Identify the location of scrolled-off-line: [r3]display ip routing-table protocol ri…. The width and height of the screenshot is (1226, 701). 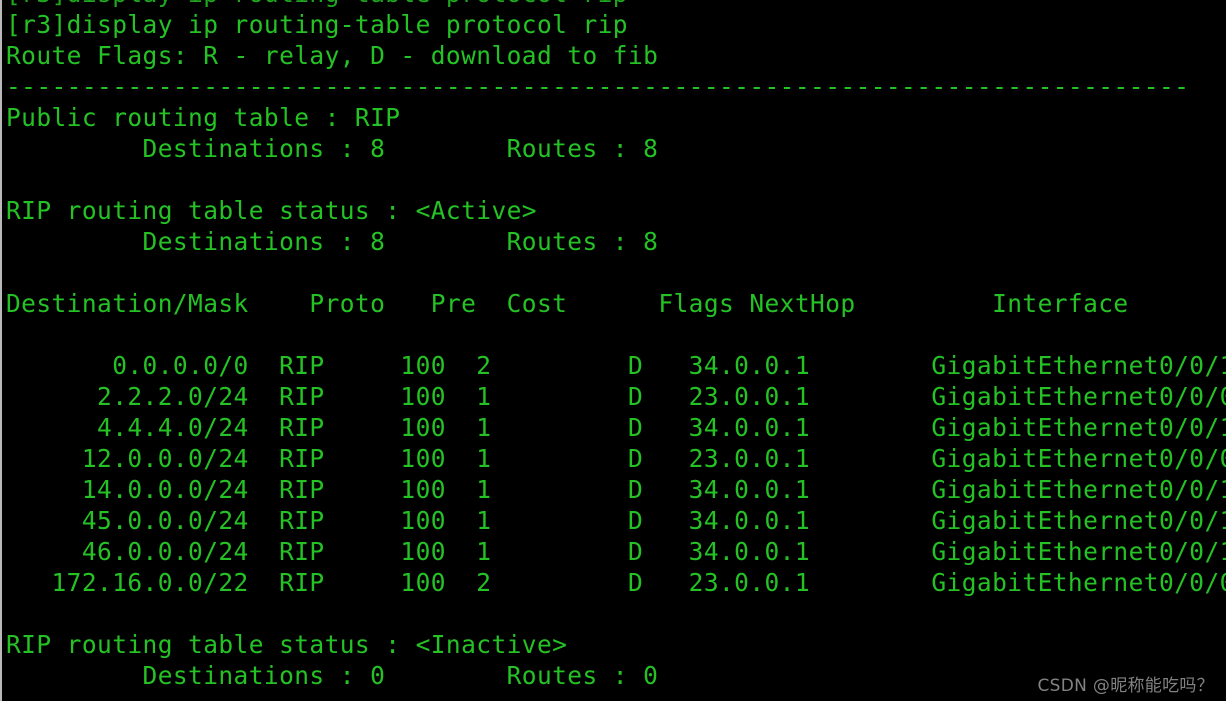
(614, 4).